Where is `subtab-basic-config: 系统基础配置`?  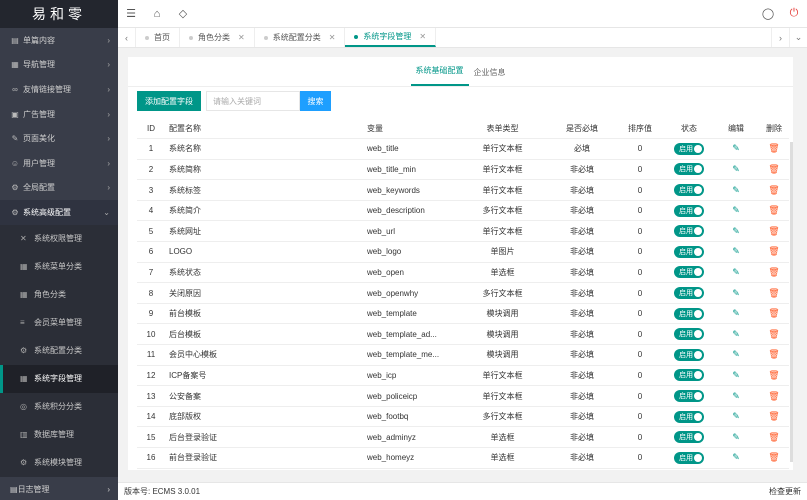 subtab-basic-config: 系统基础配置 is located at coordinates (439, 75).